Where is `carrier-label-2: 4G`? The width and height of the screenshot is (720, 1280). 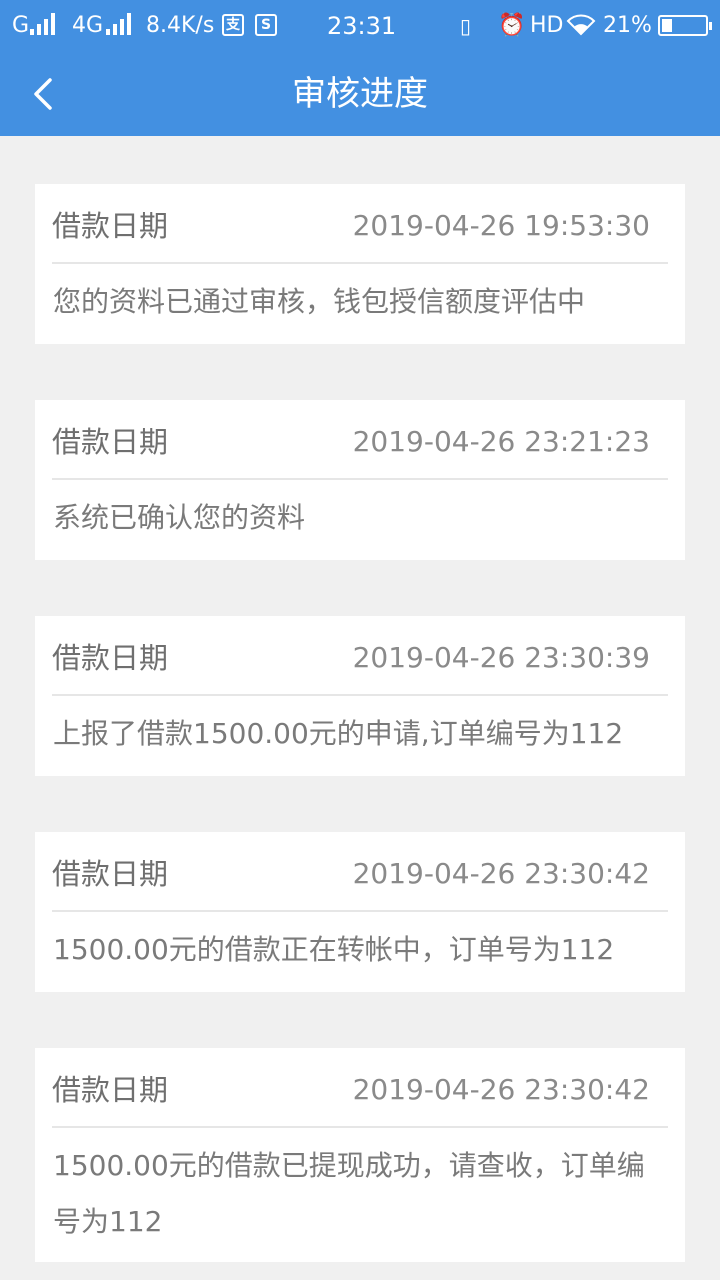 carrier-label-2: 4G is located at coordinates (88, 25).